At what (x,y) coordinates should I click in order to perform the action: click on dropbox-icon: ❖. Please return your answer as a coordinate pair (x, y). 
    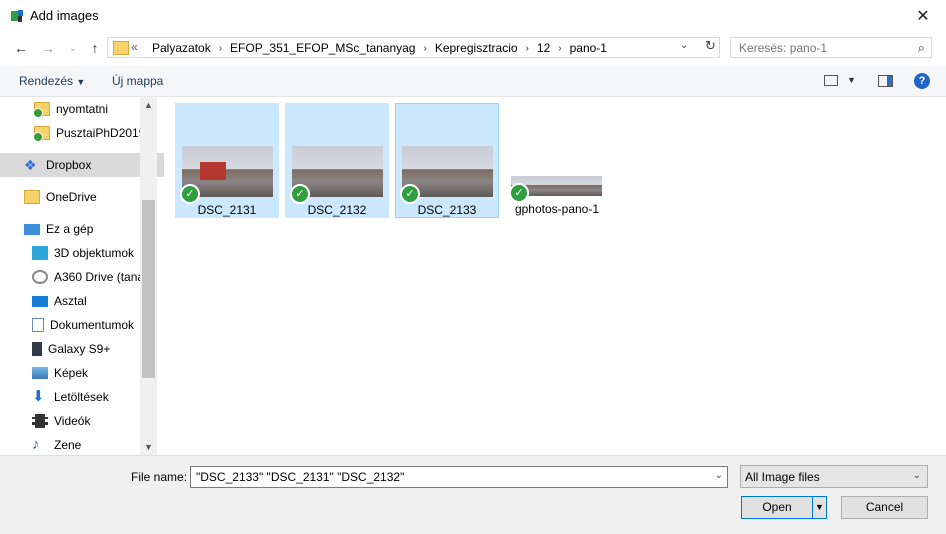
    Looking at the image, I should click on (30, 165).